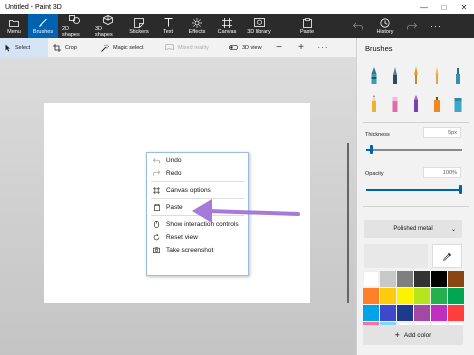  I want to click on color-preview, so click(396, 256).